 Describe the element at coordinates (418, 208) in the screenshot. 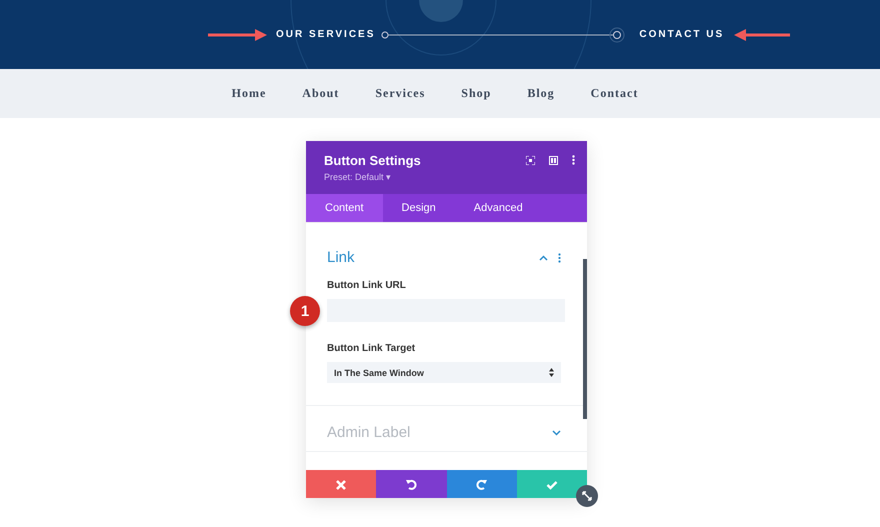

I see `tab: Design` at that location.